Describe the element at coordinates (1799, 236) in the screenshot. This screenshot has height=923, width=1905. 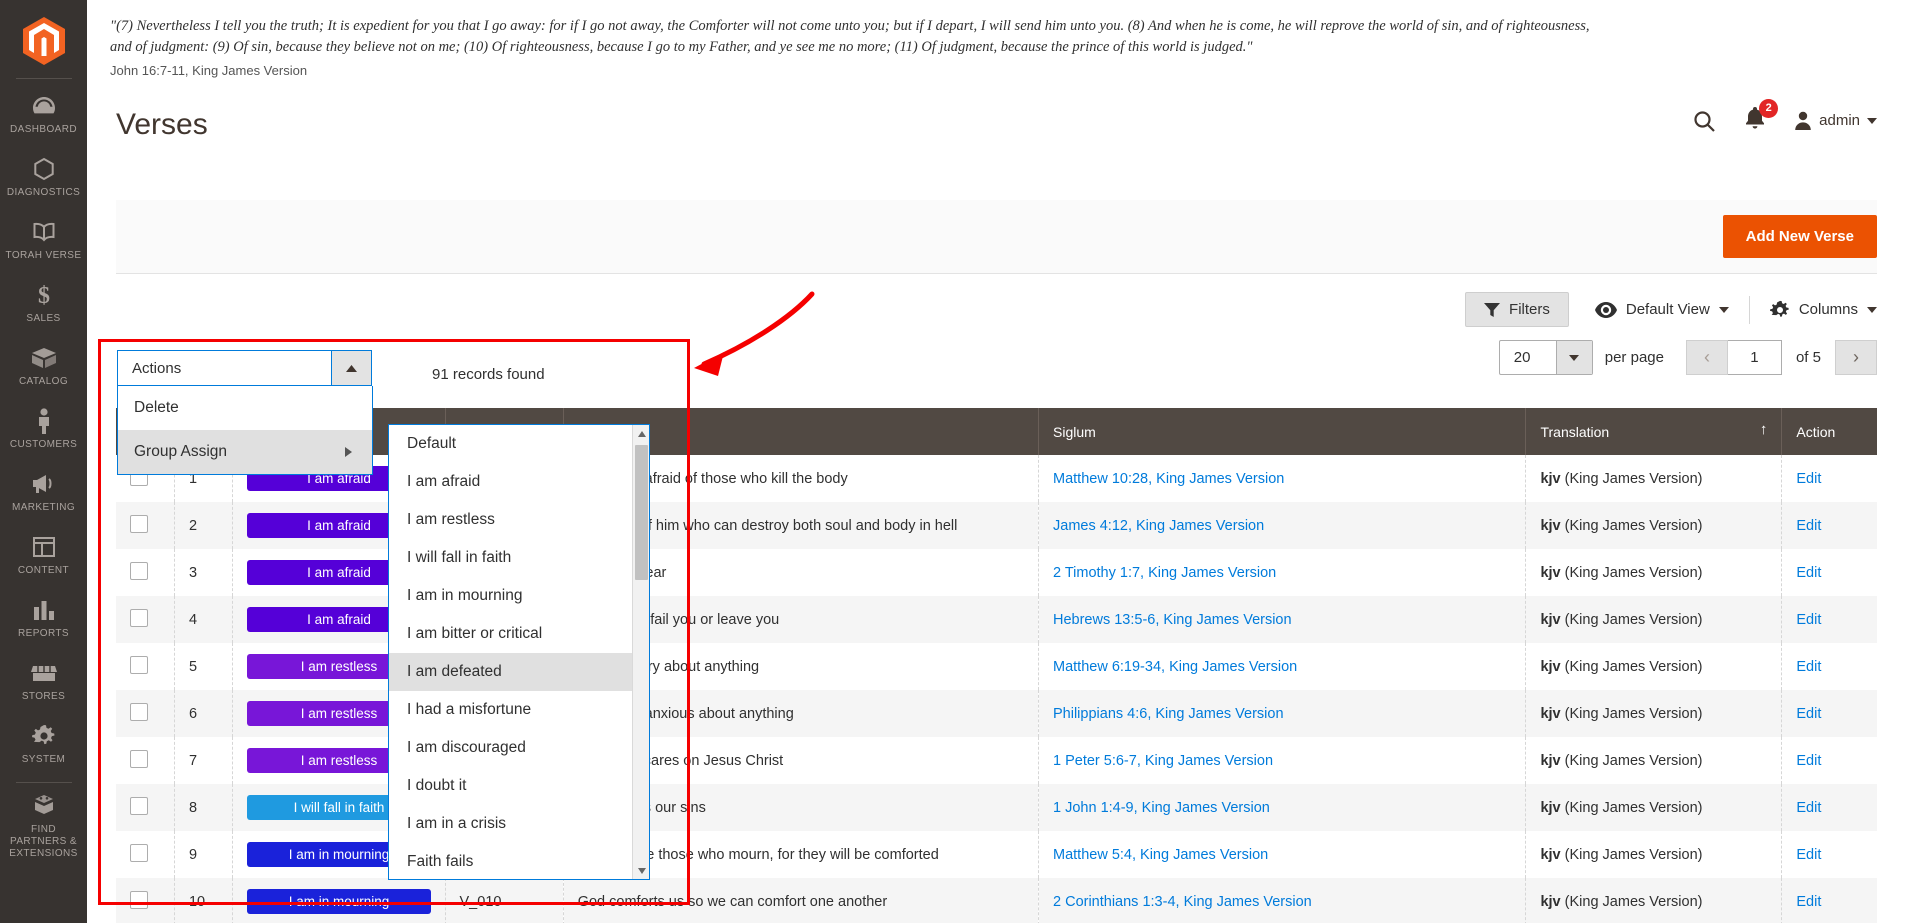
I see `add-new-verse-button: Add New Verse` at that location.